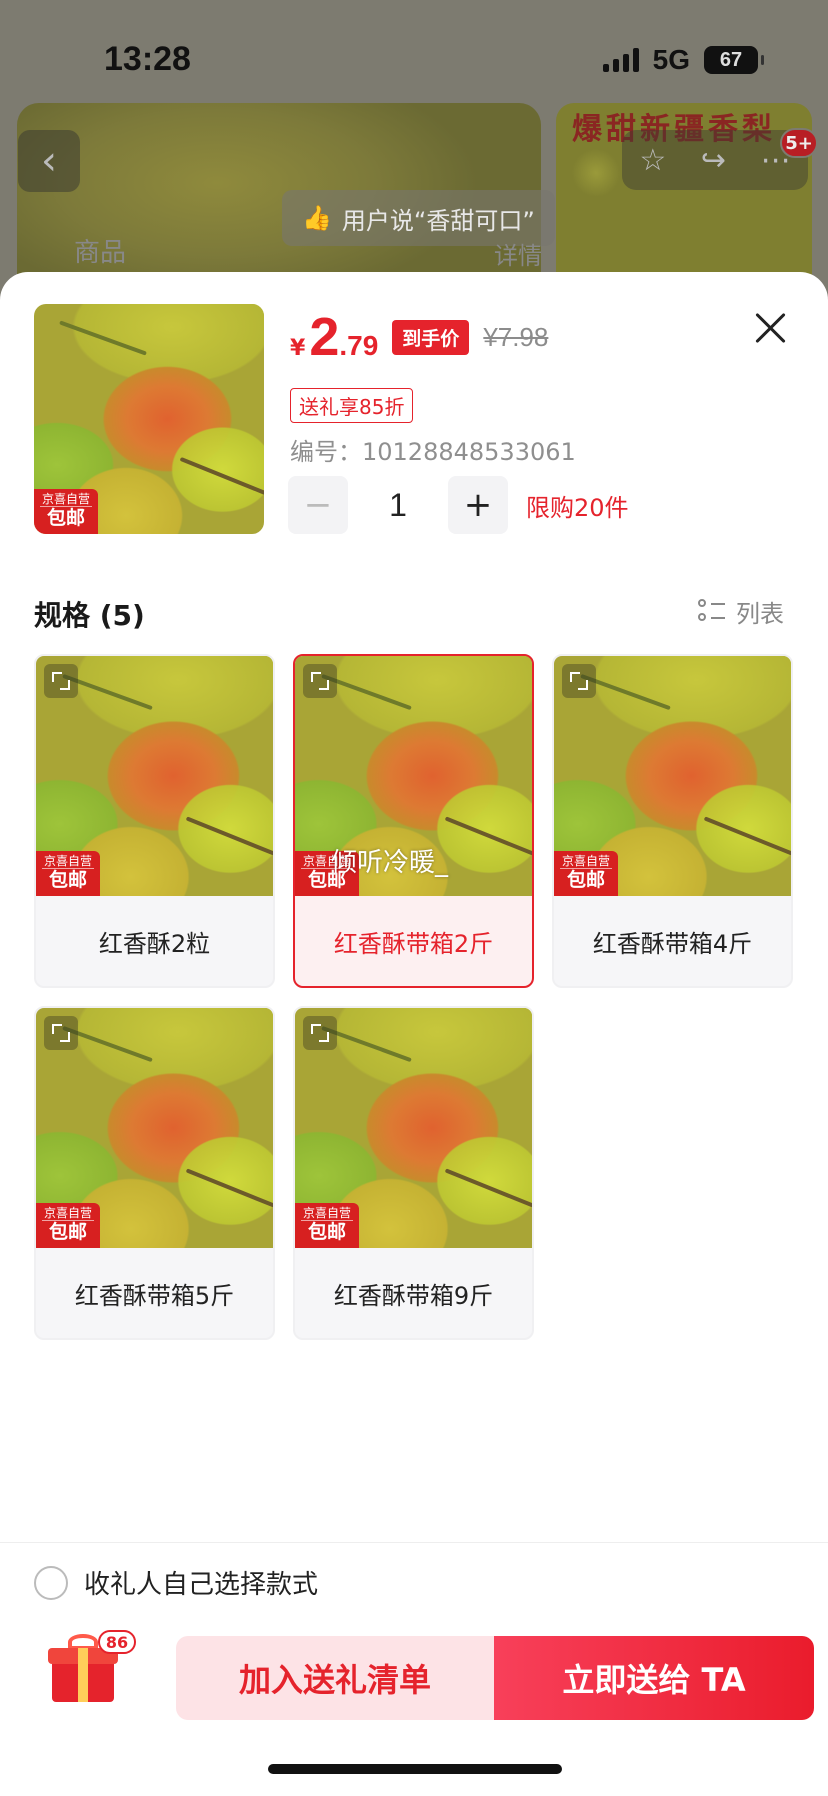  What do you see at coordinates (359, 345) in the screenshot?
I see `price-decimal: .79` at bounding box center [359, 345].